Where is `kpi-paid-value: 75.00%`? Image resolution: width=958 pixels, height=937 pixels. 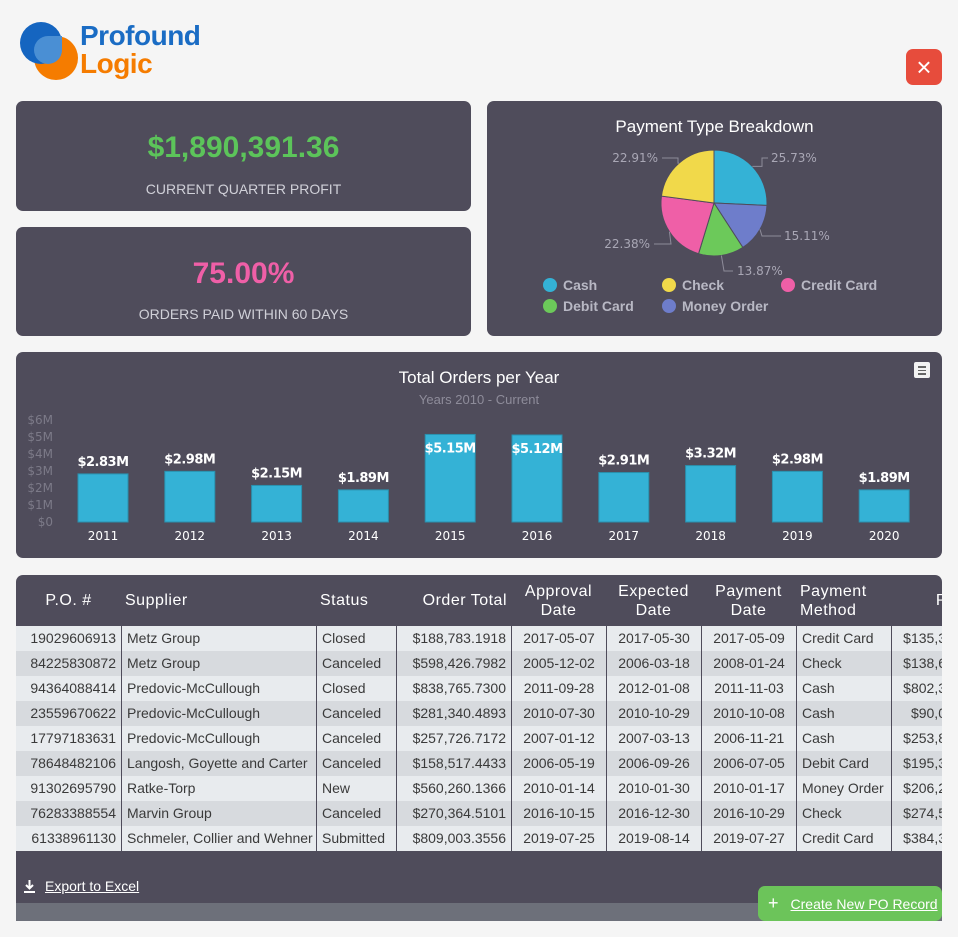
kpi-paid-value: 75.00% is located at coordinates (243, 273).